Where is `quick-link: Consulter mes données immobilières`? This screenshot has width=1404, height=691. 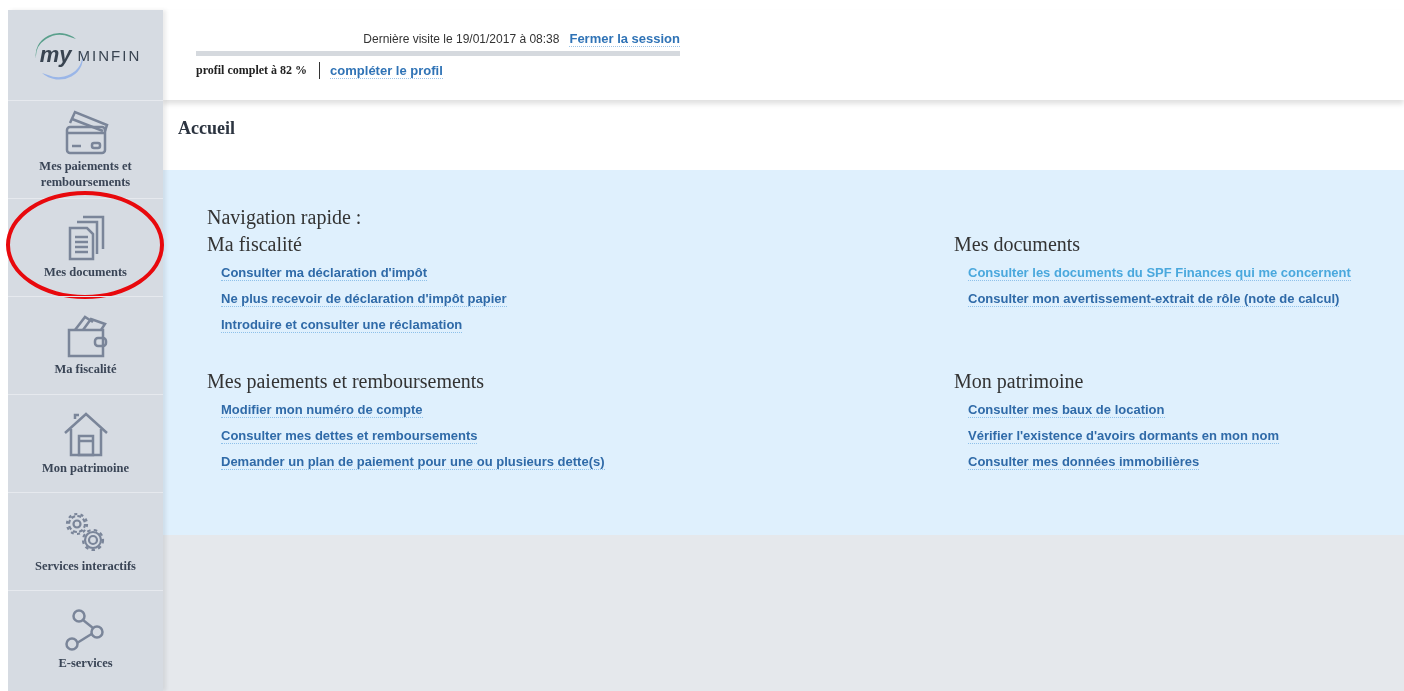
quick-link: Consulter mes données immobilières is located at coordinates (1084, 462).